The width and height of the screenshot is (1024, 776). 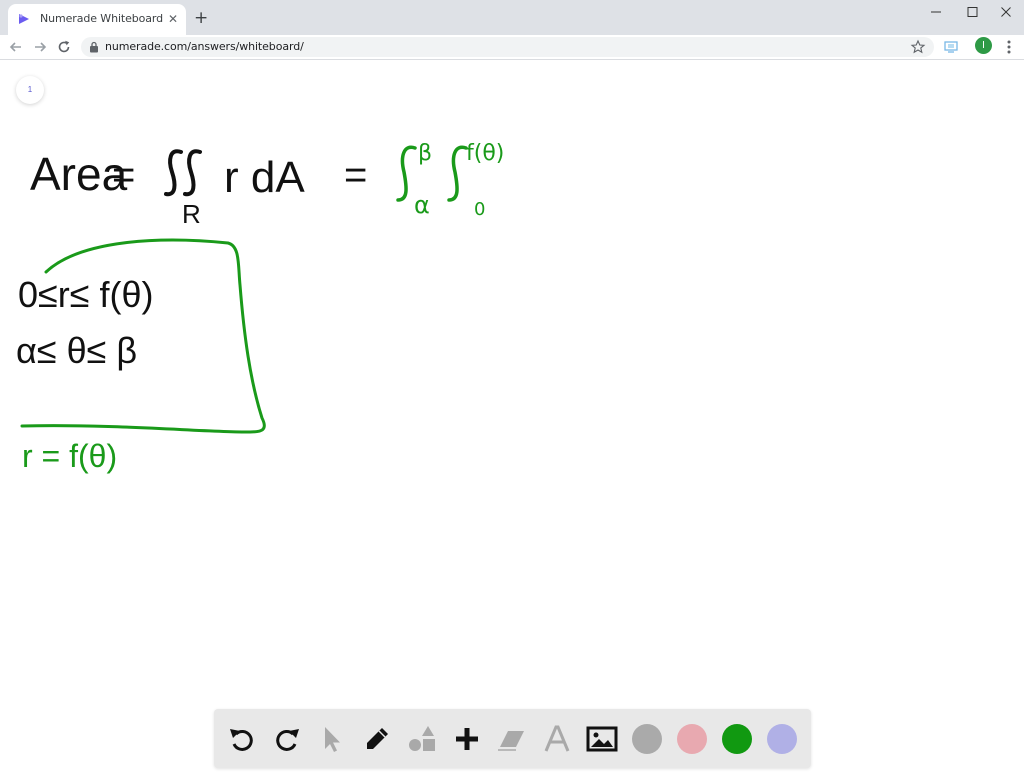 What do you see at coordinates (1009, 47) in the screenshot?
I see `browser-menu-icon` at bounding box center [1009, 47].